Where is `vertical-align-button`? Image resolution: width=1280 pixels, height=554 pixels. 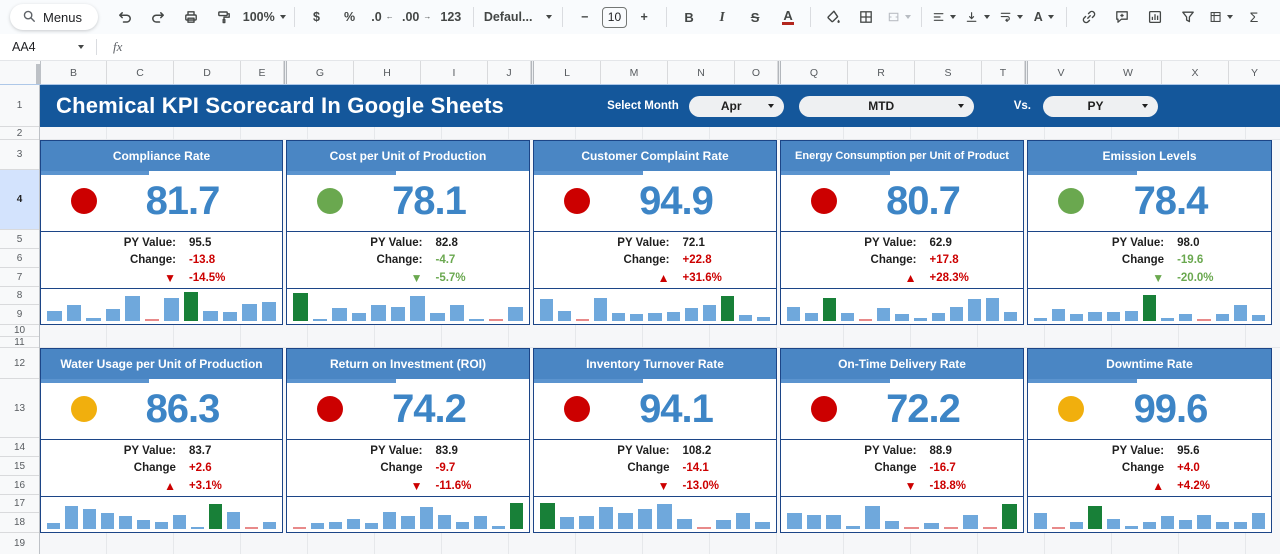
vertical-align-button is located at coordinates (977, 17).